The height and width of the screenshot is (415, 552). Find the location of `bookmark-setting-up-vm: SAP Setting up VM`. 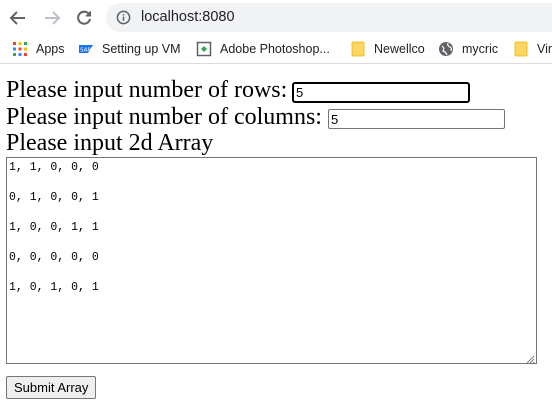

bookmark-setting-up-vm: SAP Setting up VM is located at coordinates (129, 49).